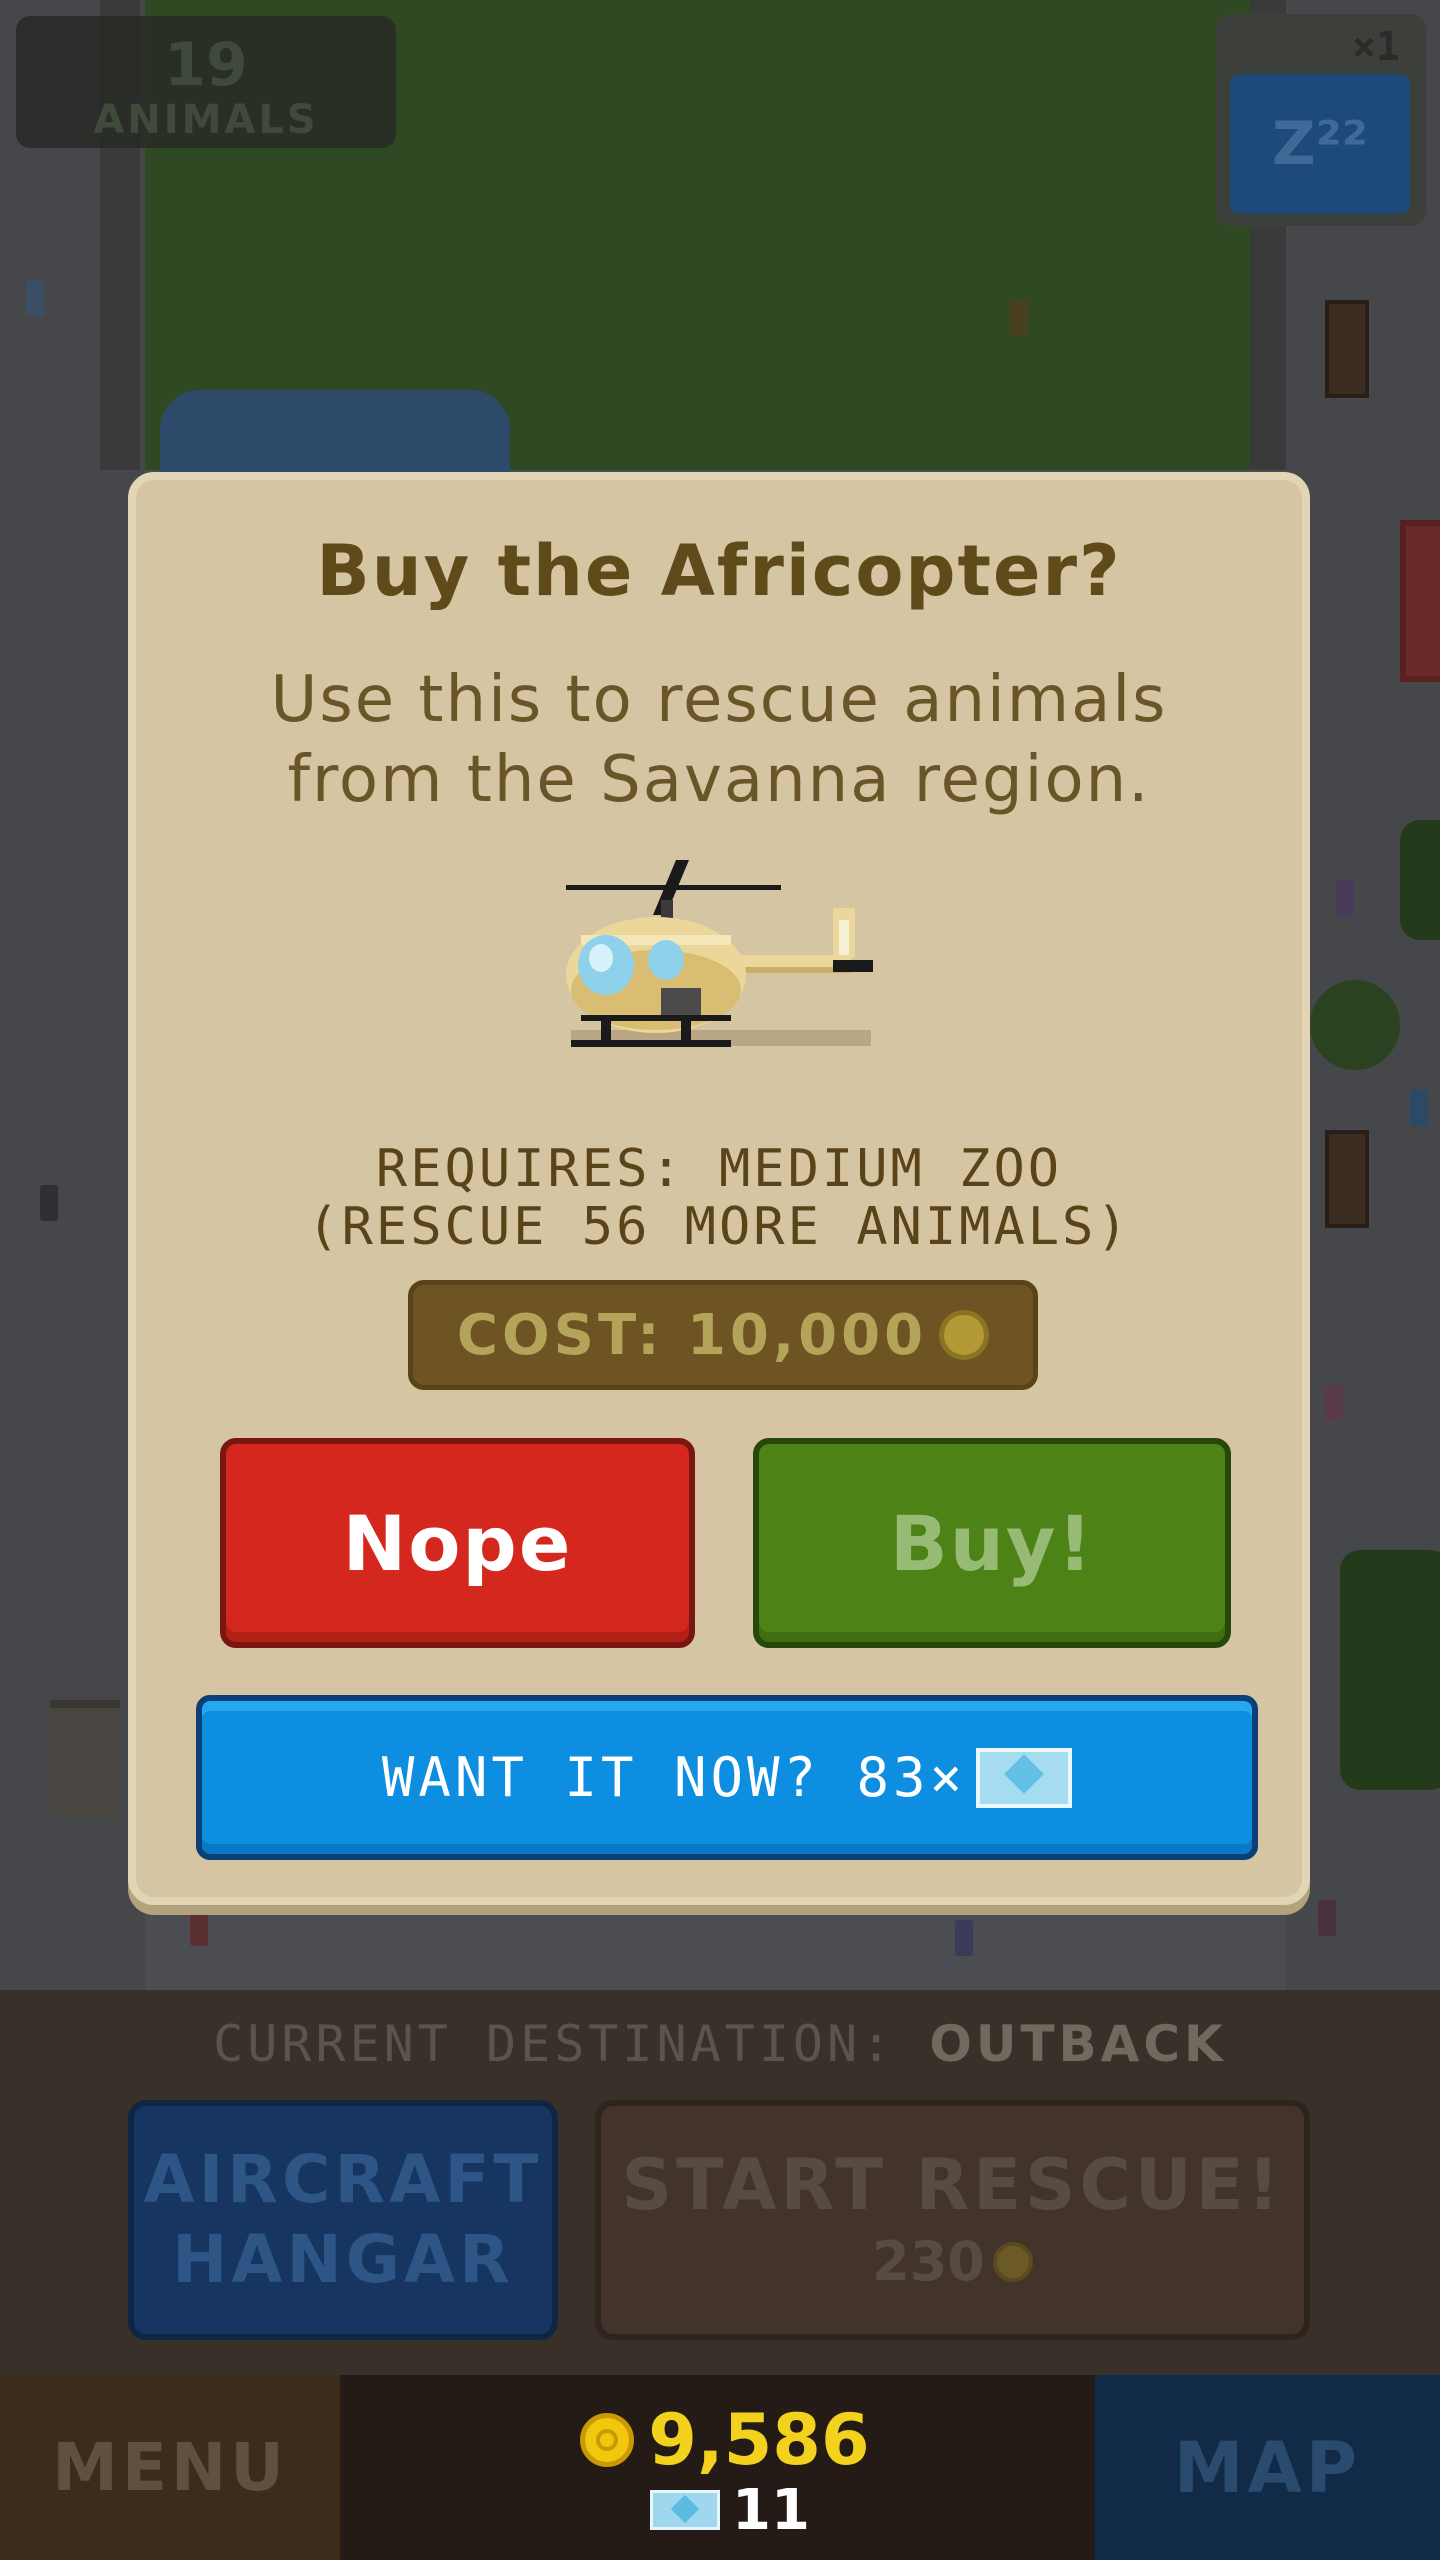  Describe the element at coordinates (992, 1543) in the screenshot. I see `buy-button: Buy!` at that location.